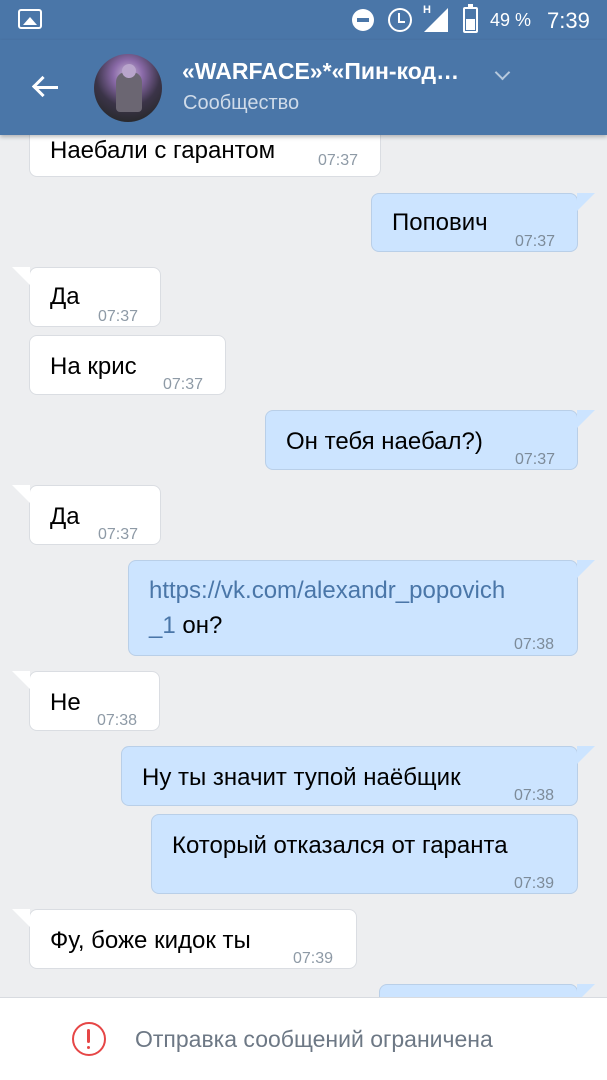  I want to click on composer-restricted-bar: Отправка сообщений ограничена, so click(303, 1038).